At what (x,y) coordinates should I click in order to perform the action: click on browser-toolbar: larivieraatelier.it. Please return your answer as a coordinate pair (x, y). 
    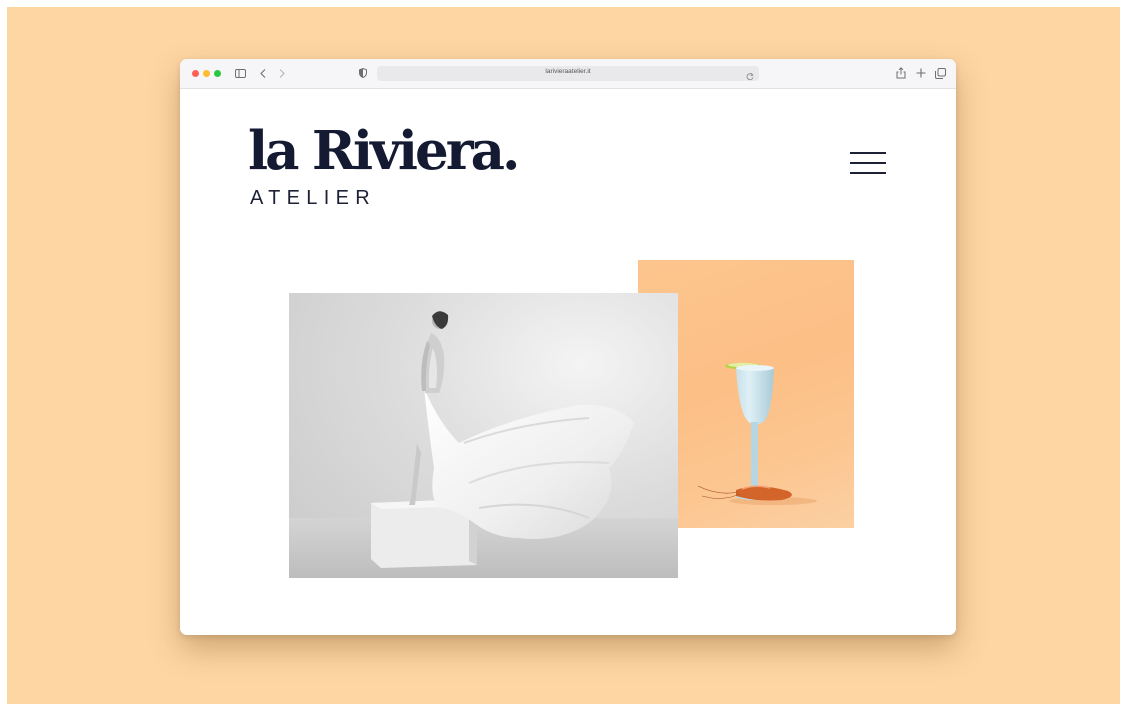
    Looking at the image, I should click on (568, 74).